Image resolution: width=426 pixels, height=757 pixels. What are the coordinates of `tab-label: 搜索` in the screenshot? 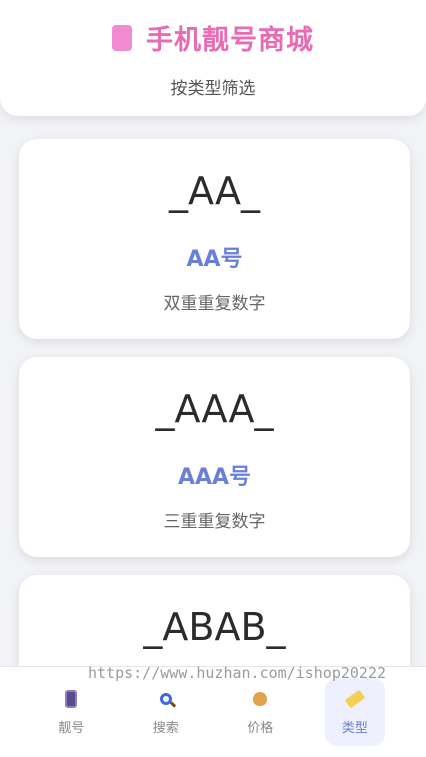 It's located at (165, 728).